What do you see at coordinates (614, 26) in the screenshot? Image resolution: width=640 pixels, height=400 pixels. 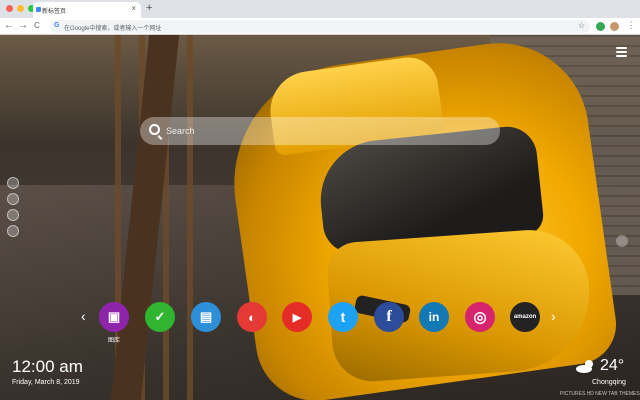 I see `profile-avatar` at bounding box center [614, 26].